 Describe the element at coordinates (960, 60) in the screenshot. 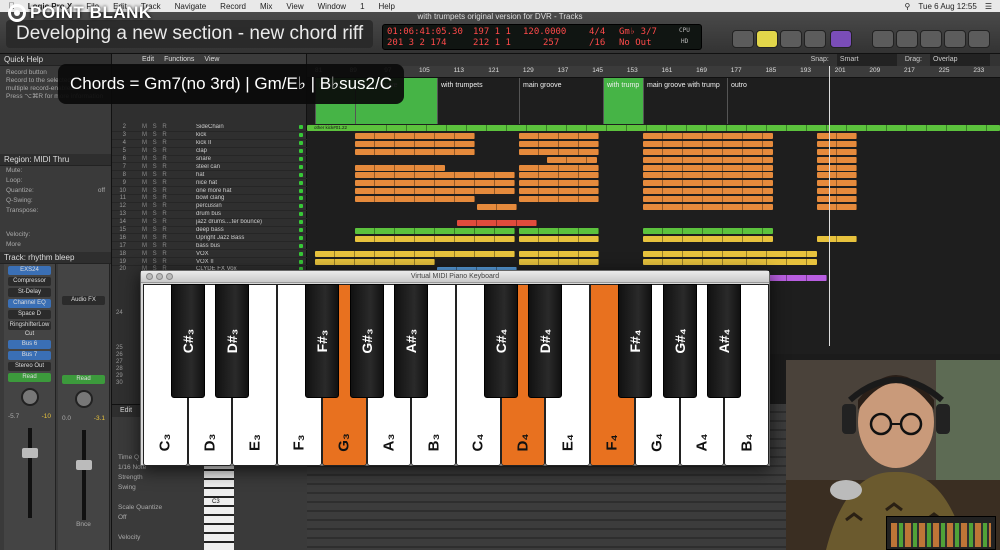

I see `drag-select: Overlap` at that location.